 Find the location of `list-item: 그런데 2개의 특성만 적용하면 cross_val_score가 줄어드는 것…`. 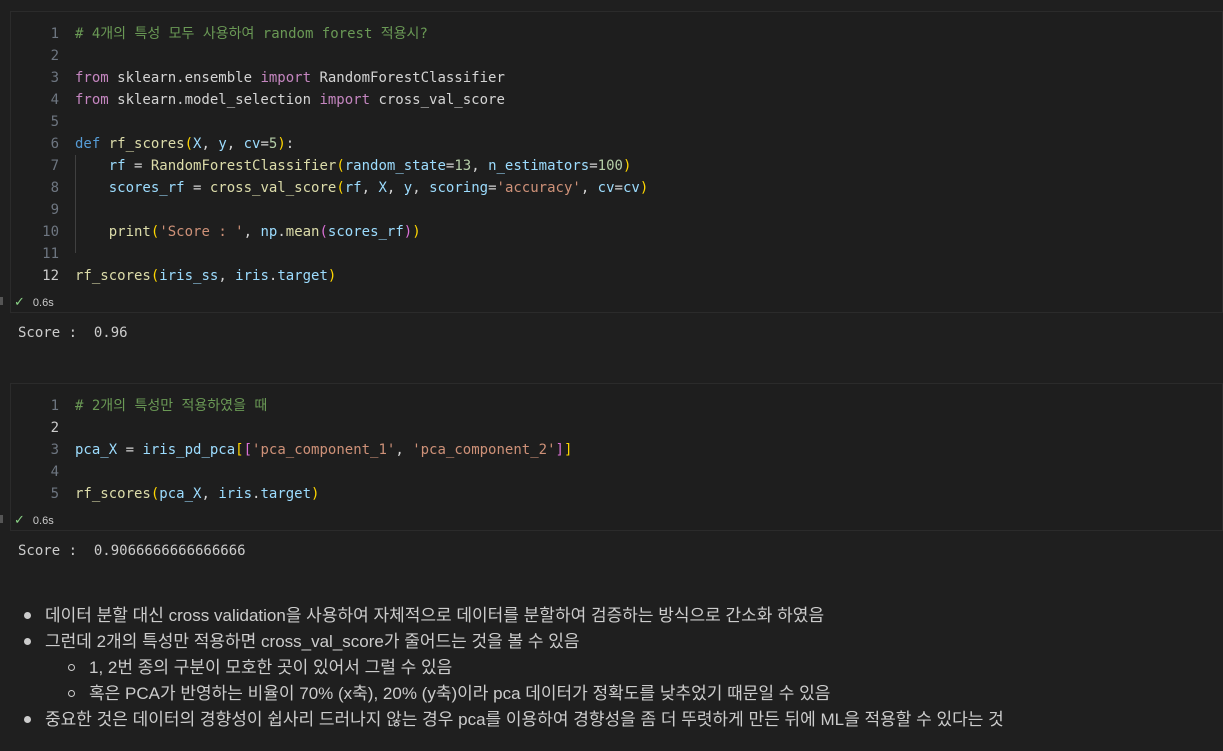

list-item: 그런데 2개의 특성만 적용하면 cross_val_score가 줄어드는 것… is located at coordinates (302, 642).